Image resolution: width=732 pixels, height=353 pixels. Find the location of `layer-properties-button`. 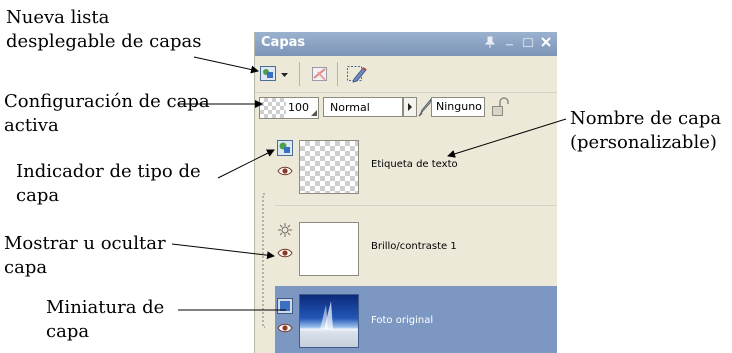

layer-properties-button is located at coordinates (357, 74).